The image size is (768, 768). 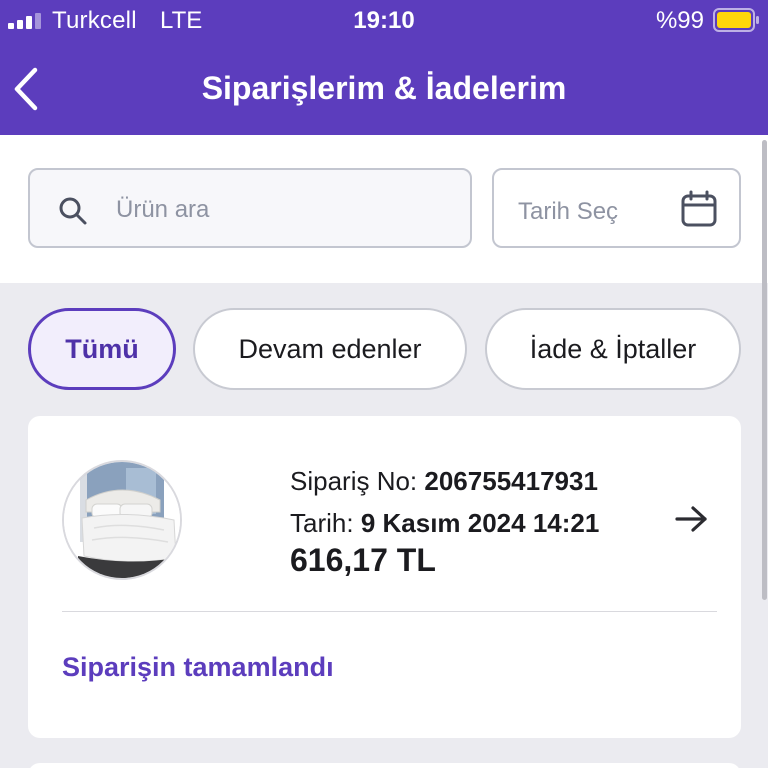 I want to click on next-order-card, so click(x=384, y=765).